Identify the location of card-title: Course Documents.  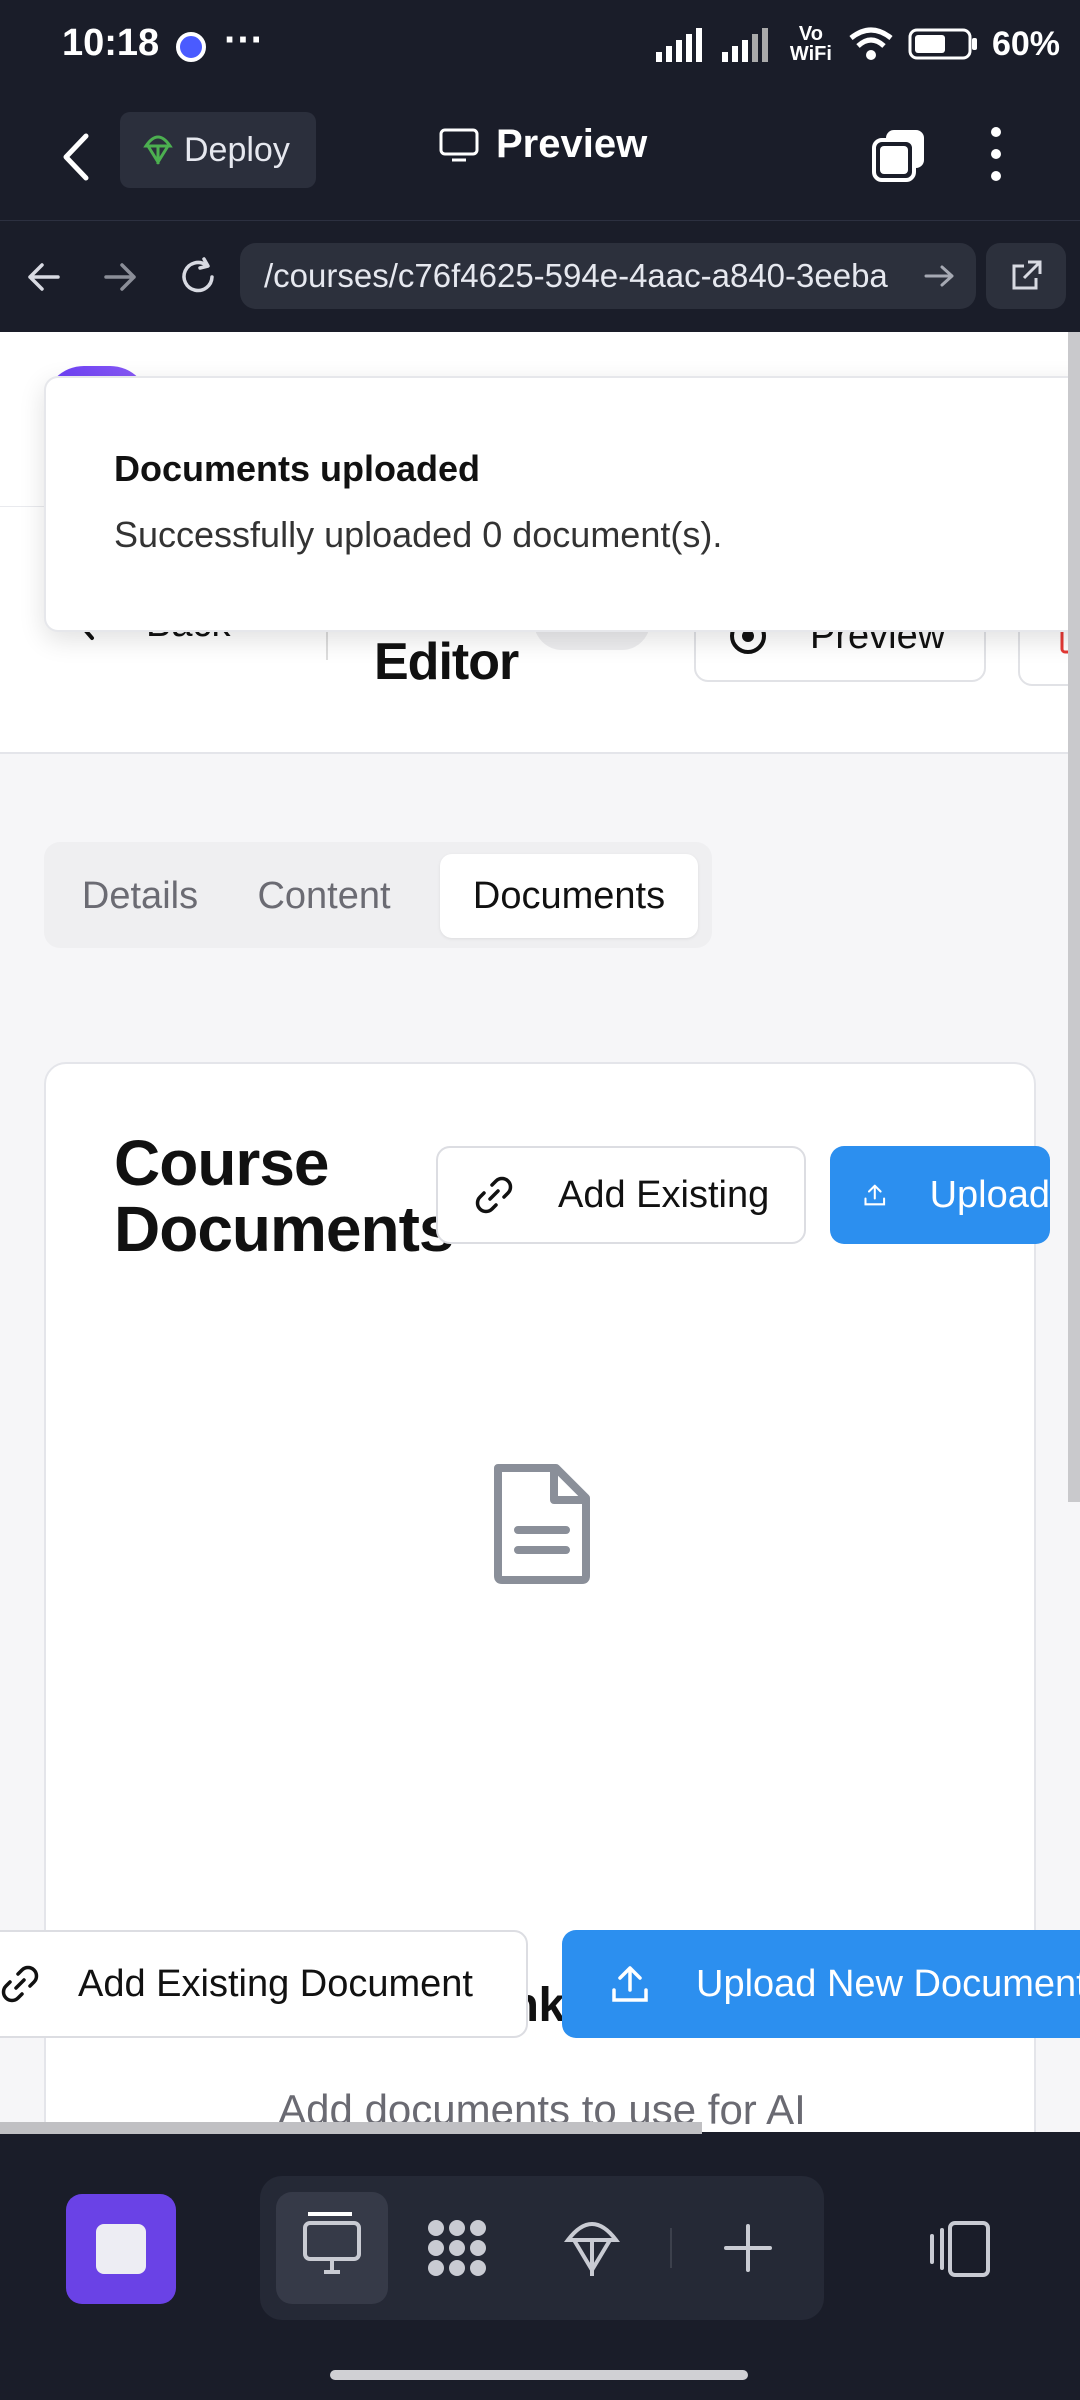
(284, 1196).